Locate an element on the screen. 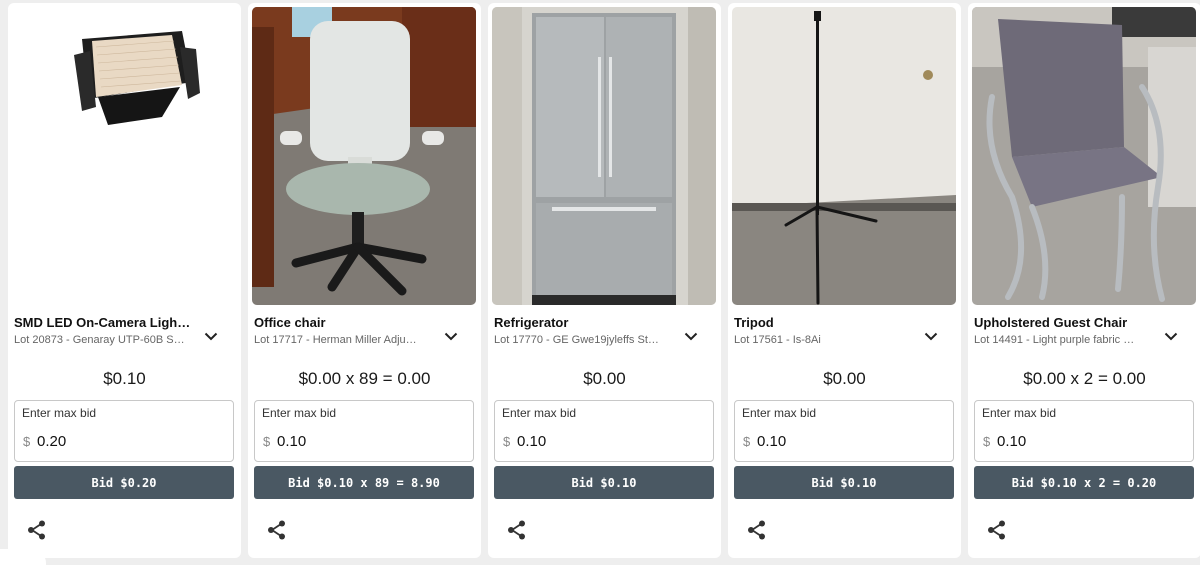 The image size is (1200, 565). led-light-image is located at coordinates (124, 156).